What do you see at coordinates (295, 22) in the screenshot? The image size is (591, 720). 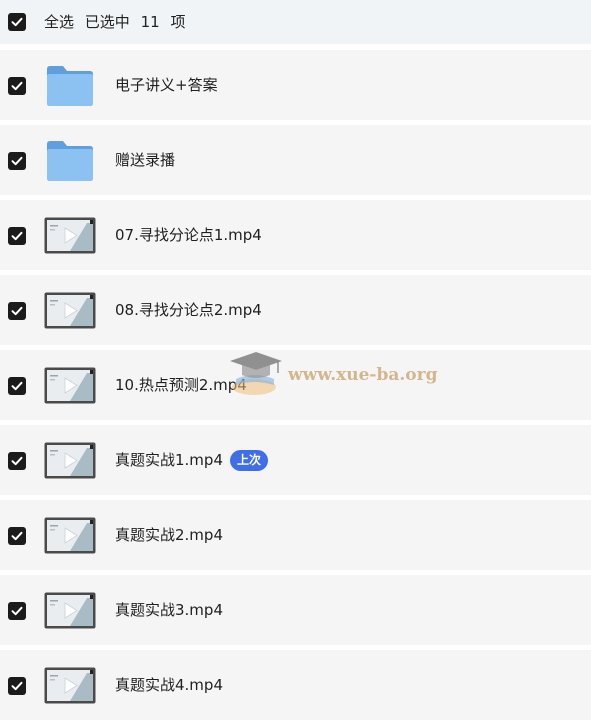 I see `selection-header: 全选 已选中 11 项` at bounding box center [295, 22].